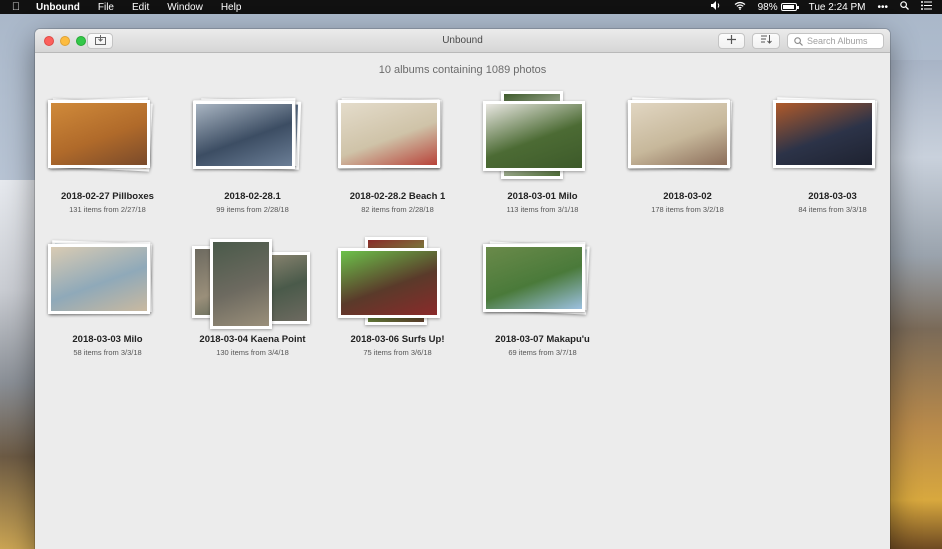  I want to click on album-title: 2018-03-02, so click(687, 196).